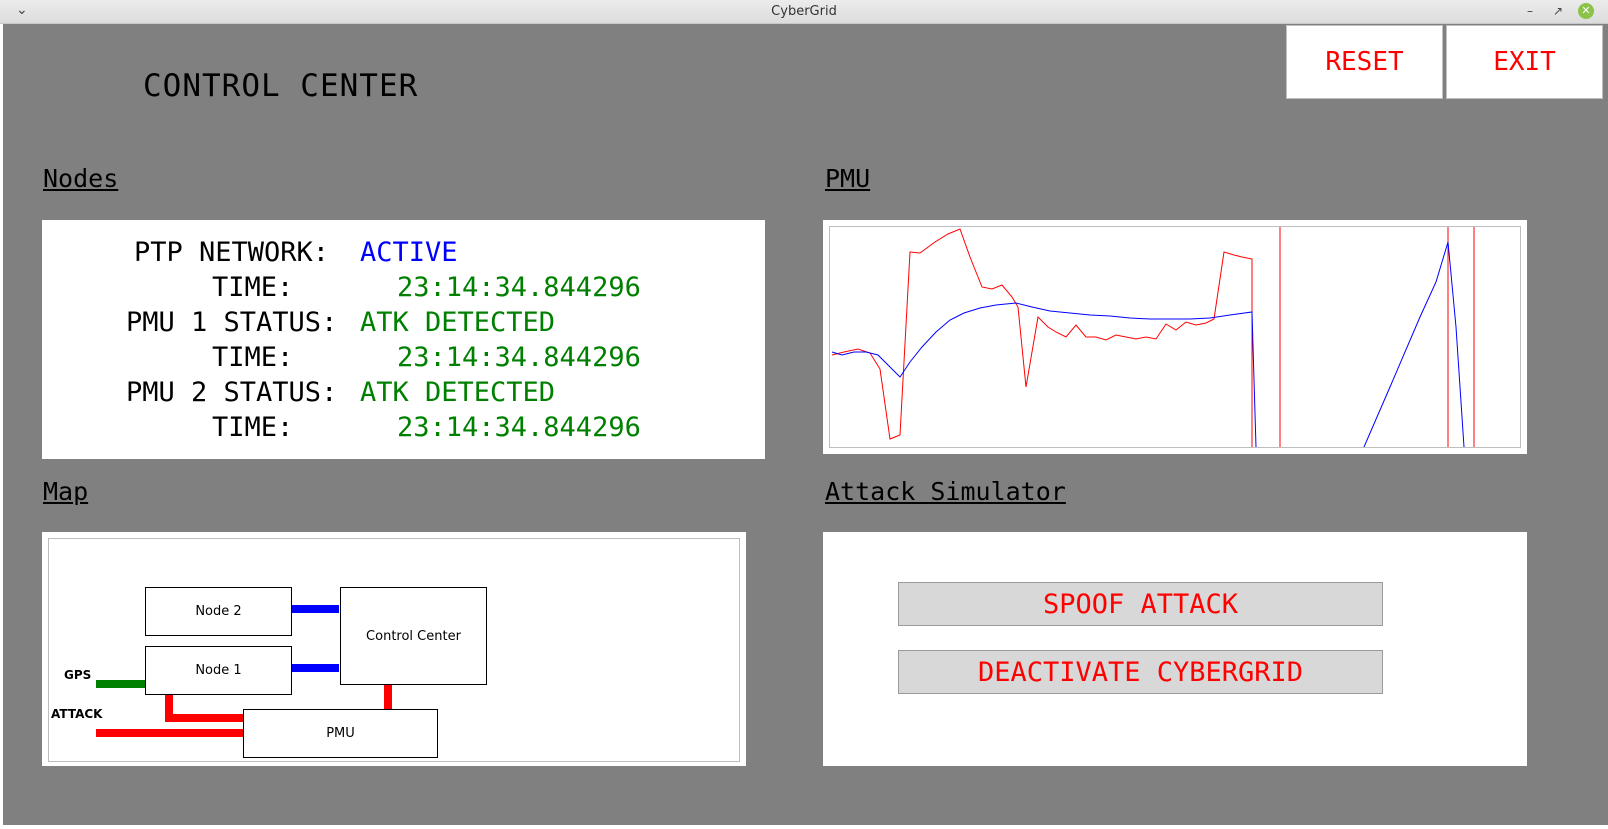 This screenshot has width=1608, height=829. What do you see at coordinates (315, 668) in the screenshot?
I see `link-node1-control` at bounding box center [315, 668].